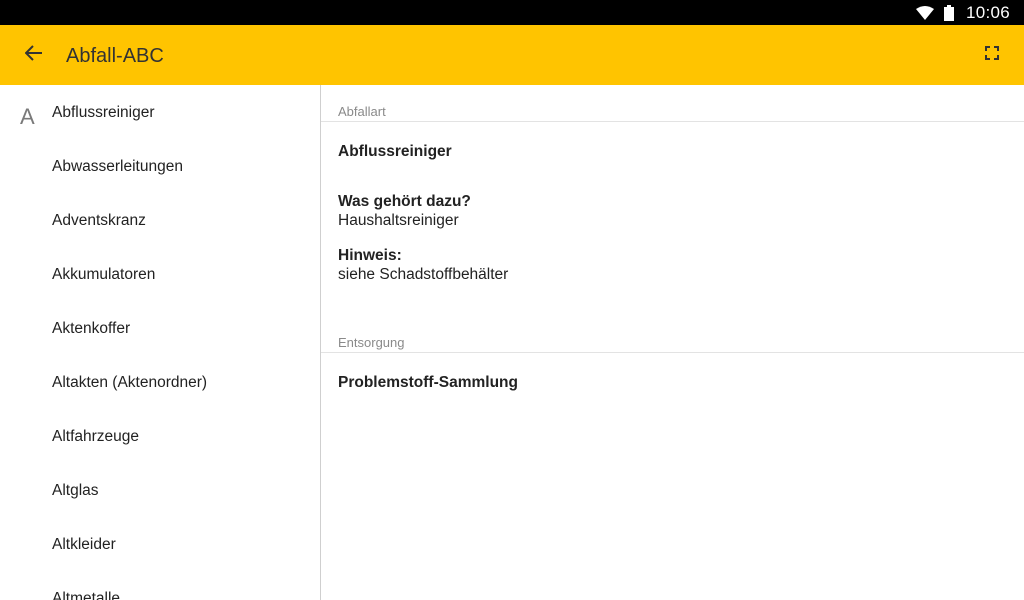 Image resolution: width=1024 pixels, height=600 pixels. Describe the element at coordinates (512, 55) in the screenshot. I see `app-bar: Abfall-ABC` at that location.